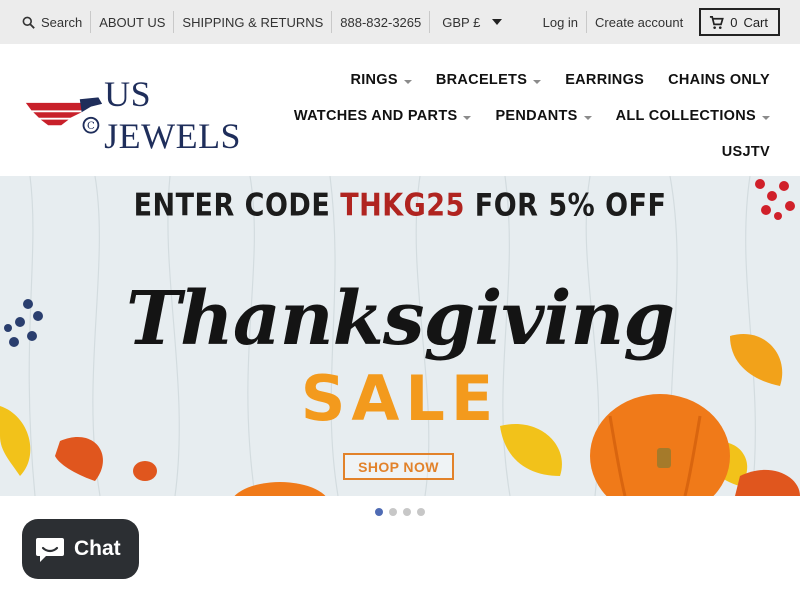 Image resolution: width=800 pixels, height=600 pixels. What do you see at coordinates (570, 205) in the screenshot?
I see `promo-suffix: FOR 5% OFF` at bounding box center [570, 205].